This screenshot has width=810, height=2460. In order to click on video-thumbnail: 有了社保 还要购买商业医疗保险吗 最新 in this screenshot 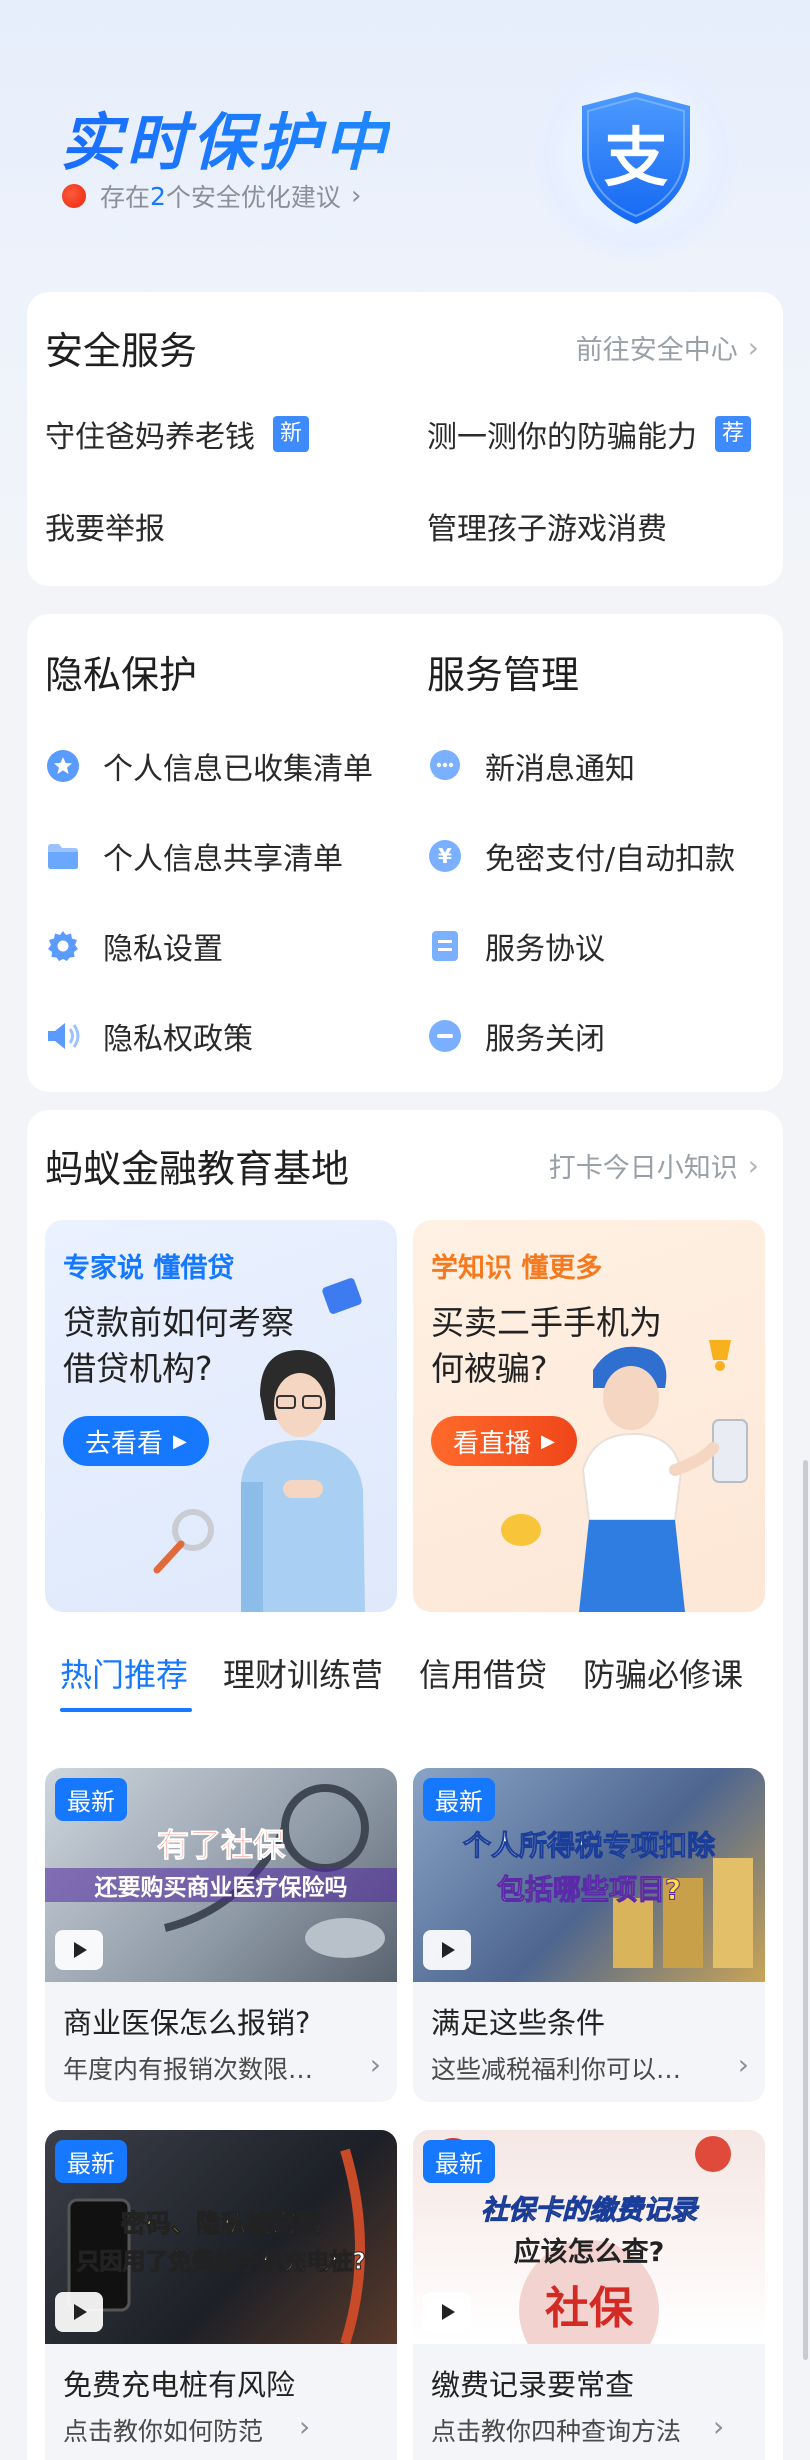, I will do `click(221, 1875)`.